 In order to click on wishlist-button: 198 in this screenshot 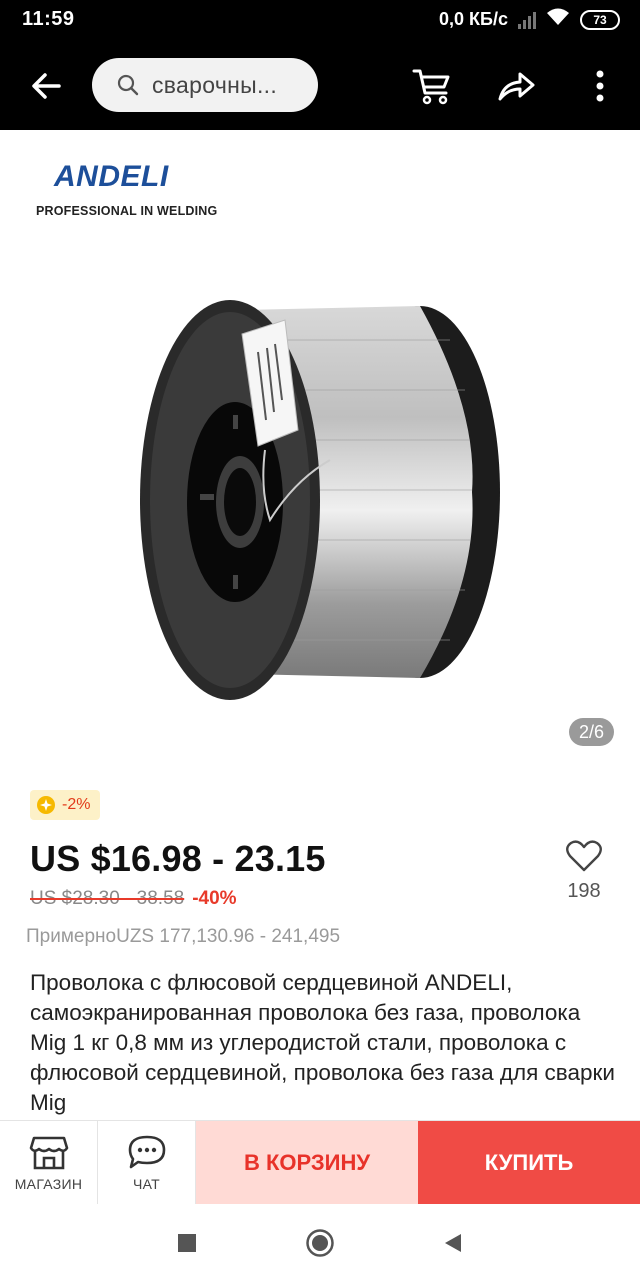, I will do `click(584, 871)`.